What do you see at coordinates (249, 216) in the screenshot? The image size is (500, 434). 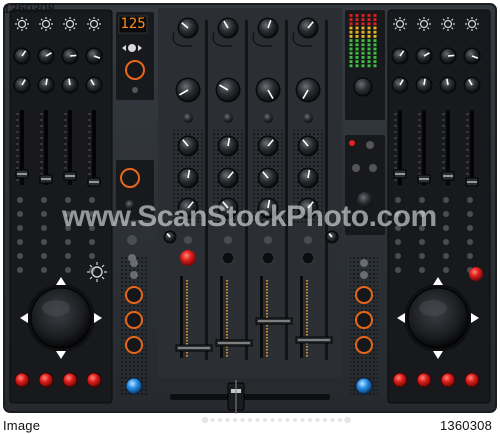 I see `watermark-text: www.ScanStockPhoto.com` at bounding box center [249, 216].